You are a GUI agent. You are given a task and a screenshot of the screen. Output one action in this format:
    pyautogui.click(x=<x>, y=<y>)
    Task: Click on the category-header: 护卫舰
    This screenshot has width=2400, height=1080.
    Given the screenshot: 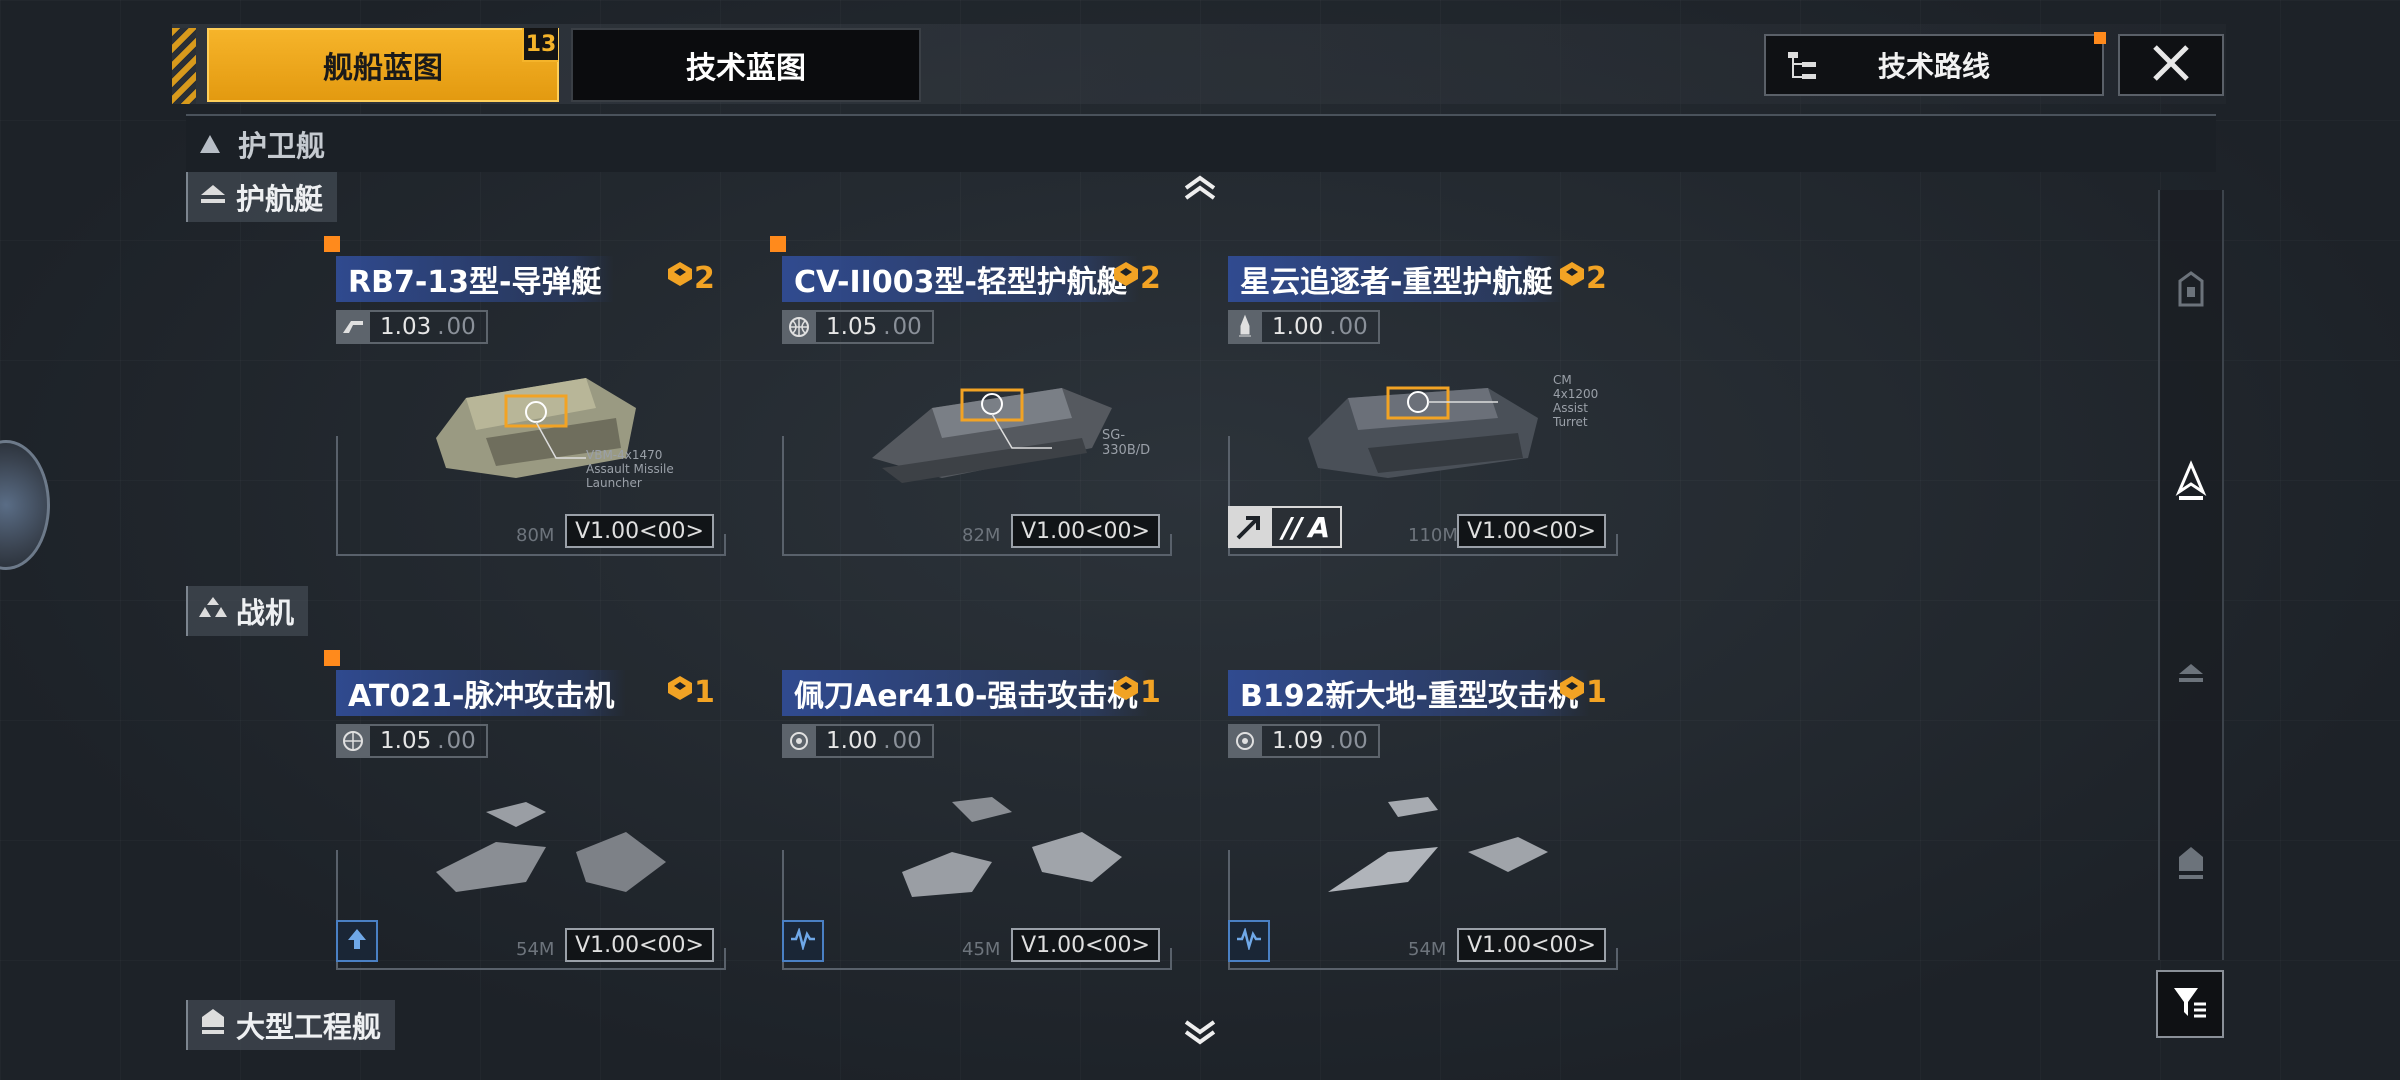 What is the action you would take?
    pyautogui.click(x=1201, y=143)
    